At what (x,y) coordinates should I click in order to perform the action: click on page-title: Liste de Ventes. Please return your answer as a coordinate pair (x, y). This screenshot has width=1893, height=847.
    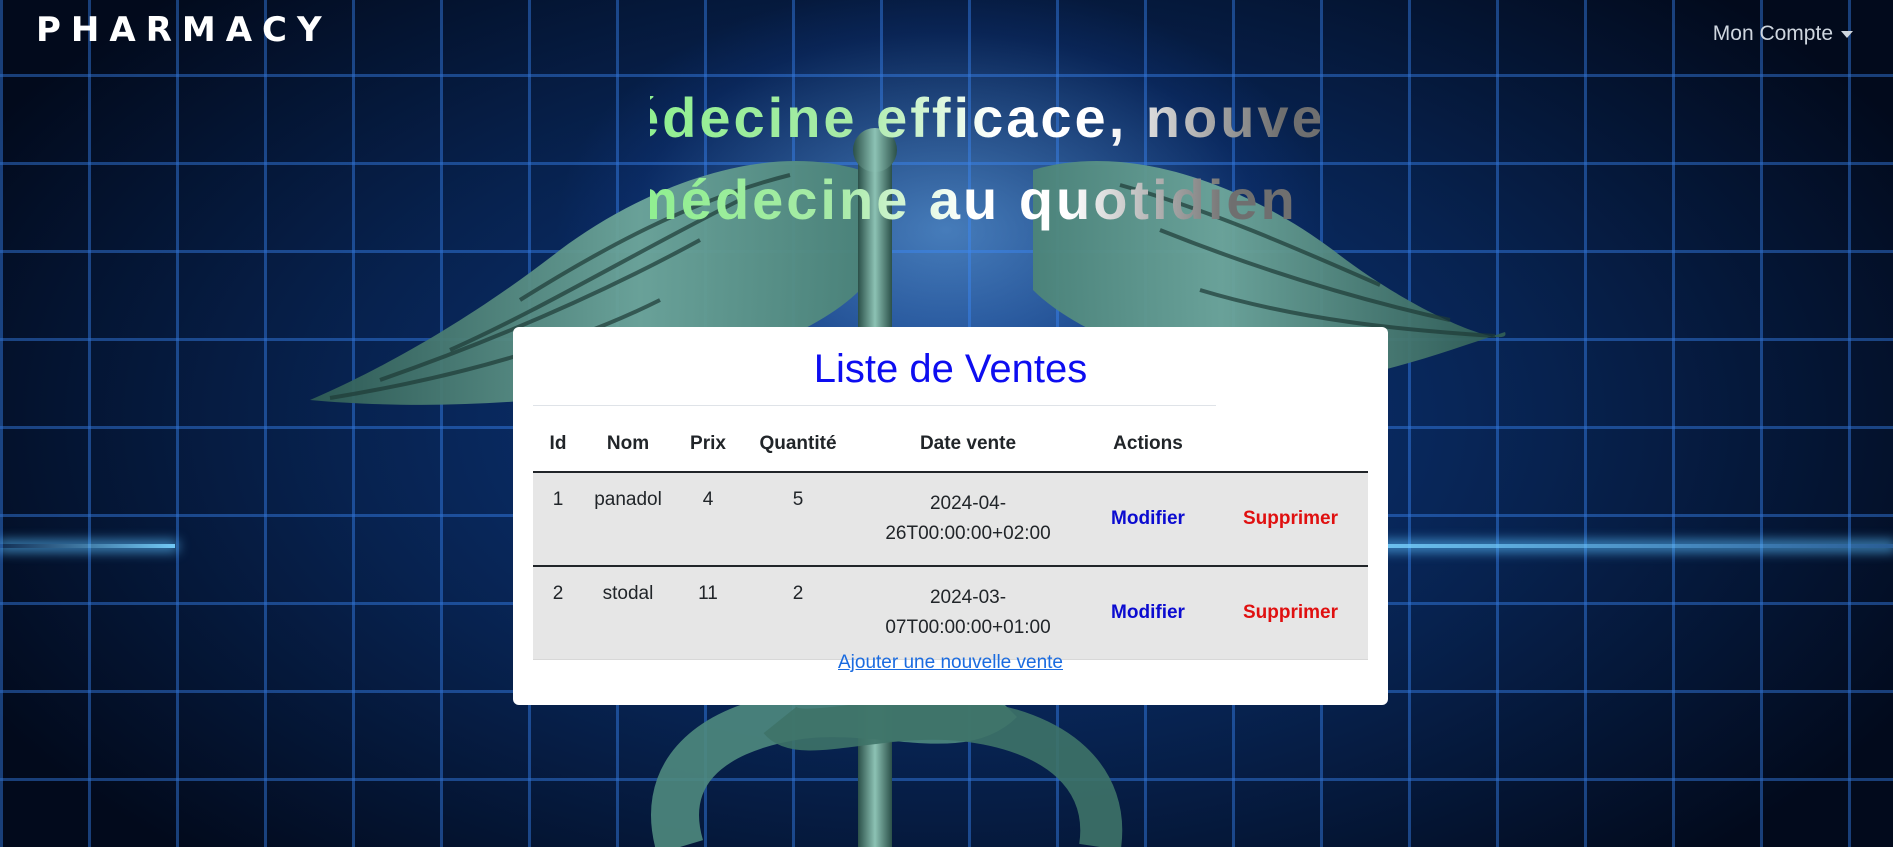
    Looking at the image, I should click on (950, 369).